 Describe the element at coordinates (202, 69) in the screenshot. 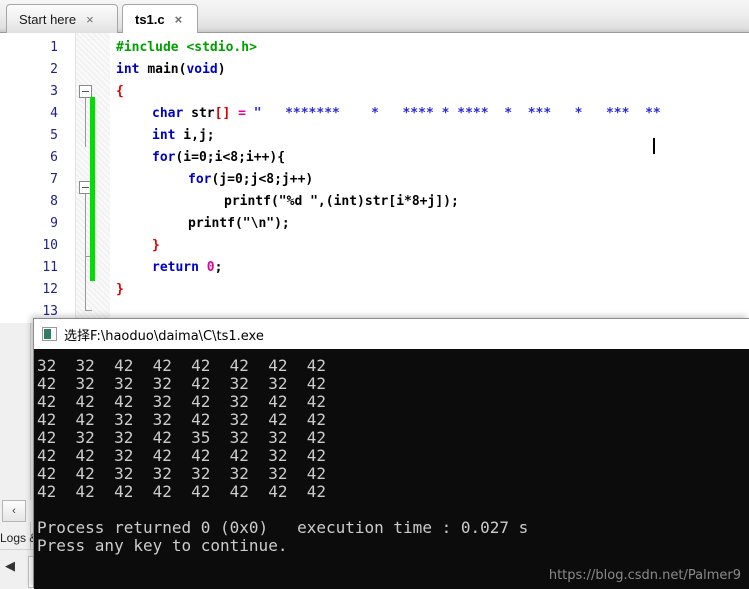

I see `code-token-keyword: void` at that location.